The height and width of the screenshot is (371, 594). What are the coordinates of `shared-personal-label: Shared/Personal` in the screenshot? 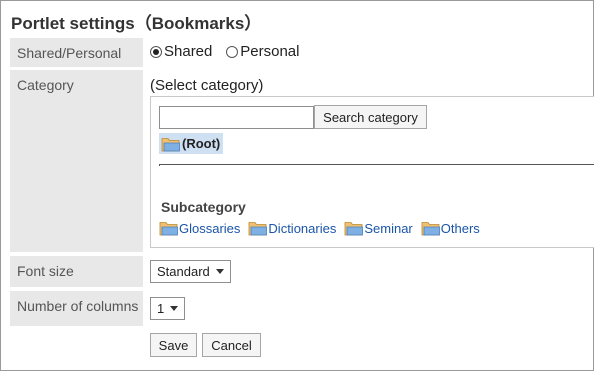 It's located at (76, 52).